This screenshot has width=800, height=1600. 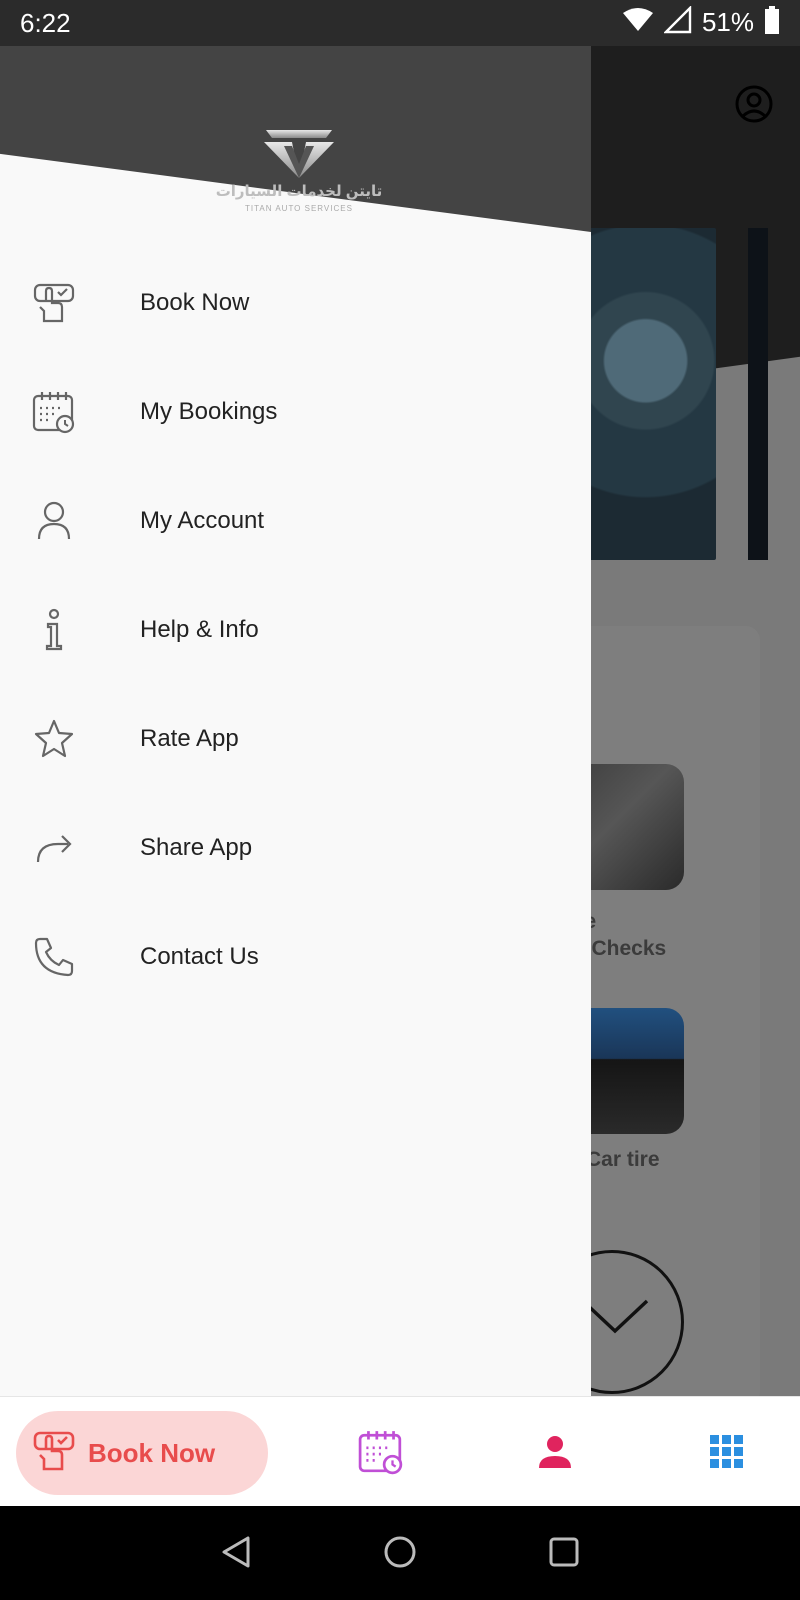 I want to click on account-icon, so click(x=555, y=1452).